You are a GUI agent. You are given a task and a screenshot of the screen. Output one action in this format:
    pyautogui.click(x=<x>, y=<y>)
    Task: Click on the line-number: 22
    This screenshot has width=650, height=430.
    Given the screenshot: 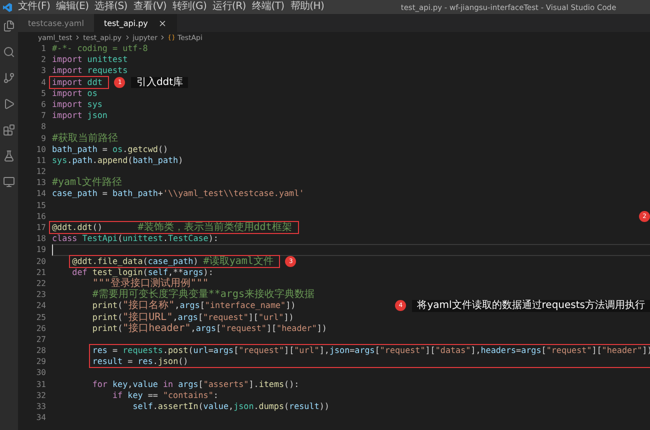 What is the action you would take?
    pyautogui.click(x=40, y=284)
    